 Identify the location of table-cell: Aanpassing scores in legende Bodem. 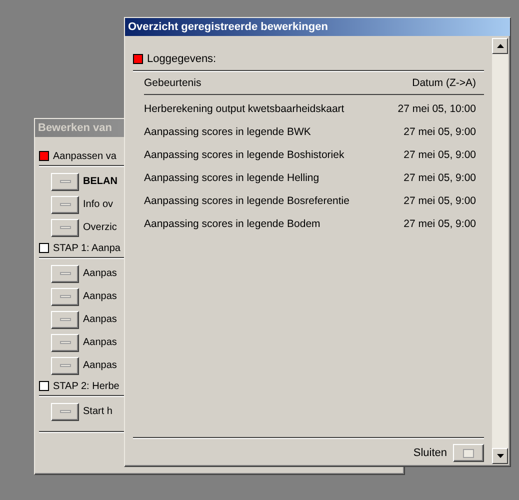
(232, 224).